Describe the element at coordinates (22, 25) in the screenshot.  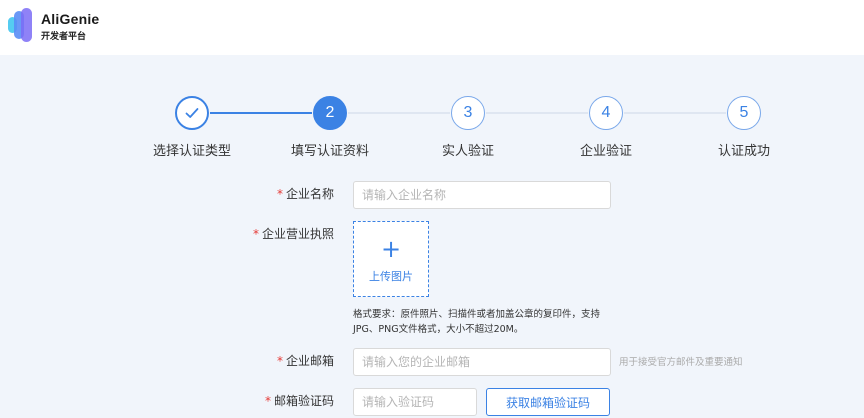
I see `aligenie-logo-icon` at that location.